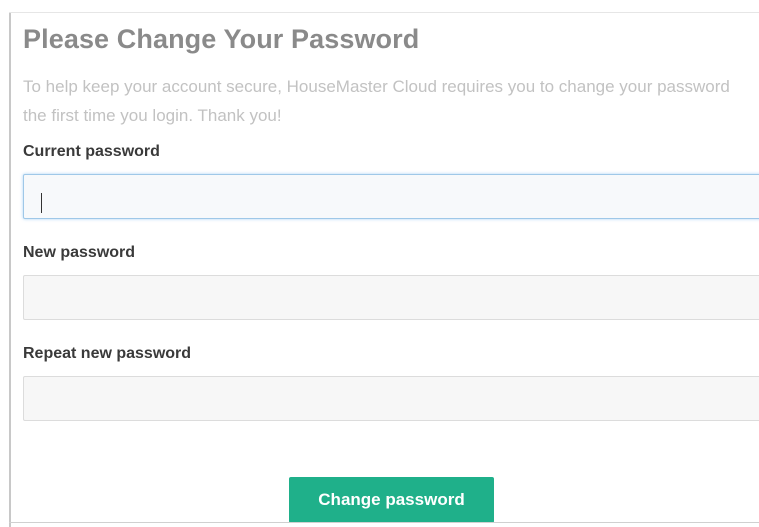 This screenshot has height=527, width=759. Describe the element at coordinates (41, 203) in the screenshot. I see `text-cursor` at that location.